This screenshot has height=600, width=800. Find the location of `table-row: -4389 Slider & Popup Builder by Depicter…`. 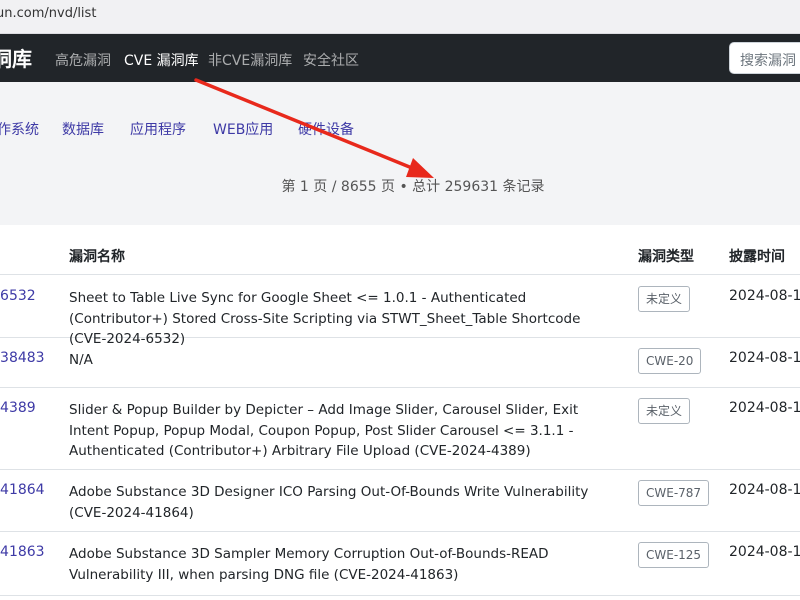

table-row: -4389 Slider & Popup Builder by Depicter… is located at coordinates (400, 429).